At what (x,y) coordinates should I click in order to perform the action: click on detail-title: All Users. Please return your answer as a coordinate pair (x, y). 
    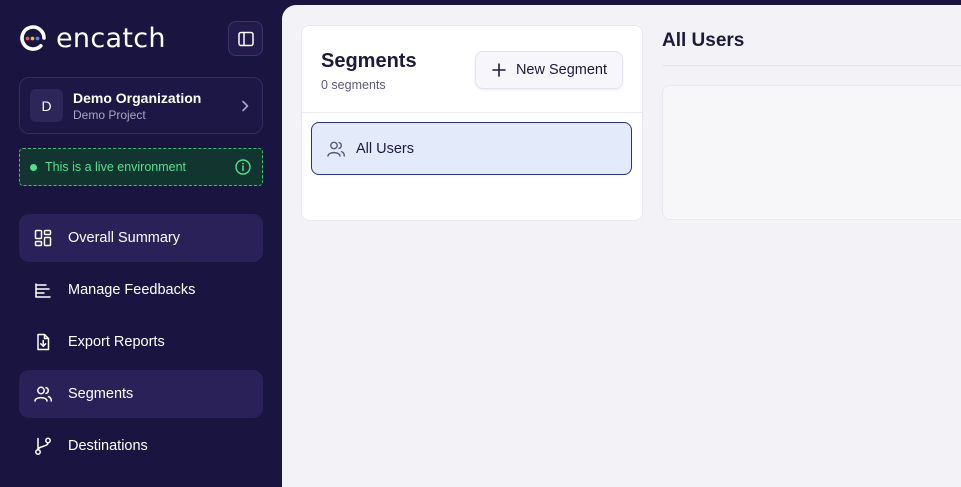
    Looking at the image, I should click on (703, 40).